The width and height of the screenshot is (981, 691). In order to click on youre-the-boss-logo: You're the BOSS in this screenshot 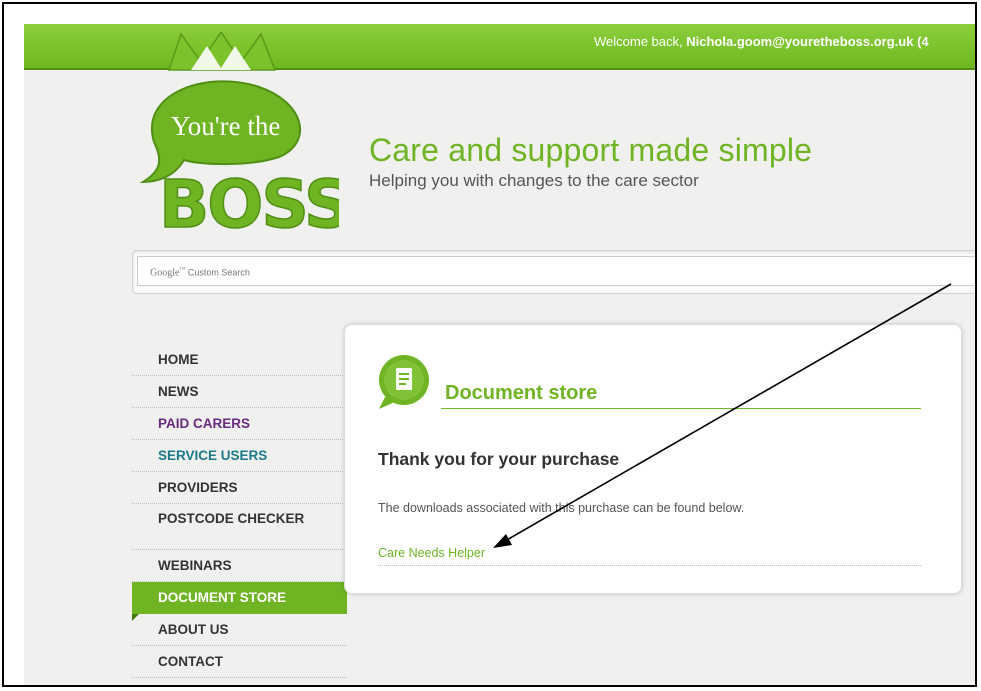, I will do `click(234, 132)`.